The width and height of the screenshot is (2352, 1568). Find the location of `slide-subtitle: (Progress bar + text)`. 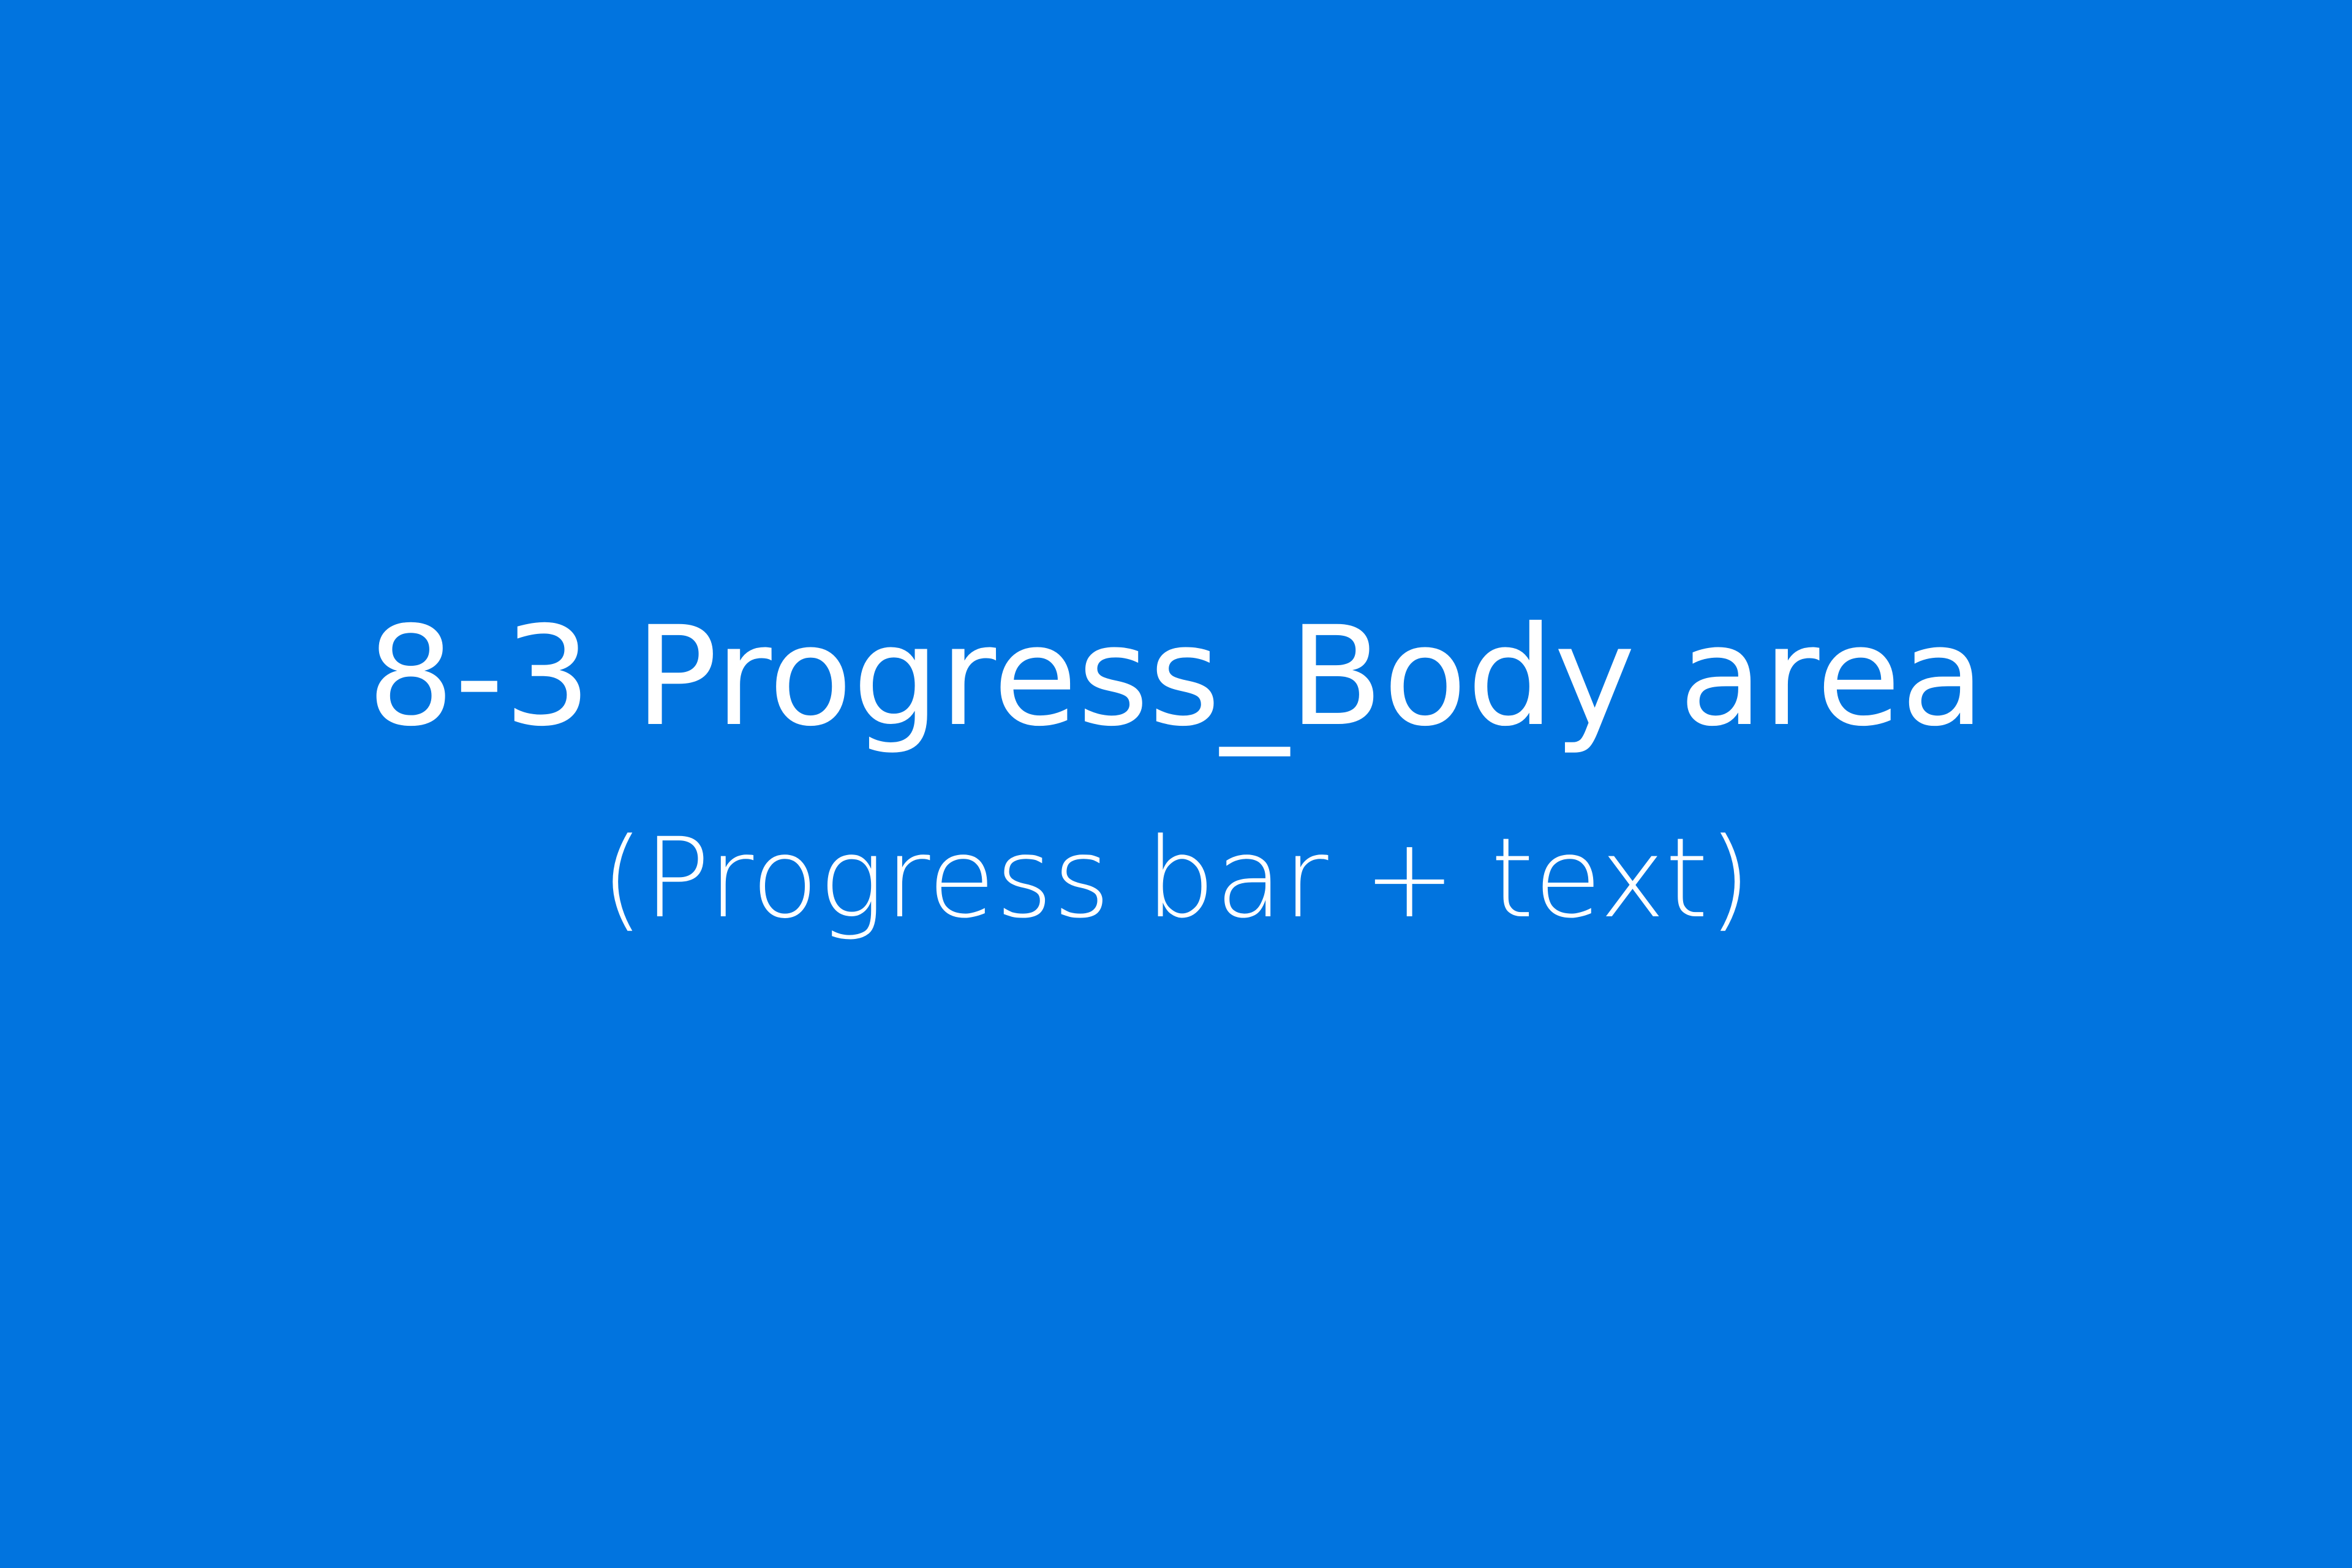

slide-subtitle: (Progress bar + text) is located at coordinates (1176, 879).